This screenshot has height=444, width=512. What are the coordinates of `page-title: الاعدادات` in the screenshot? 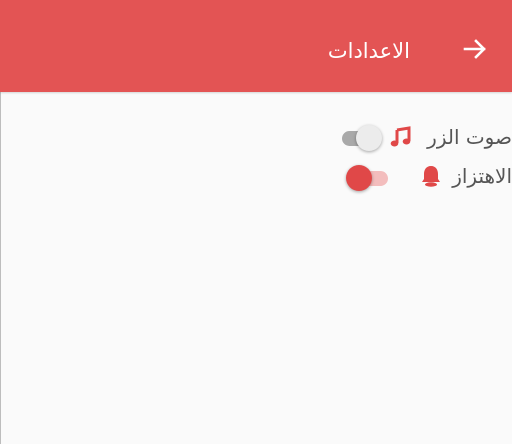 It's located at (368, 51).